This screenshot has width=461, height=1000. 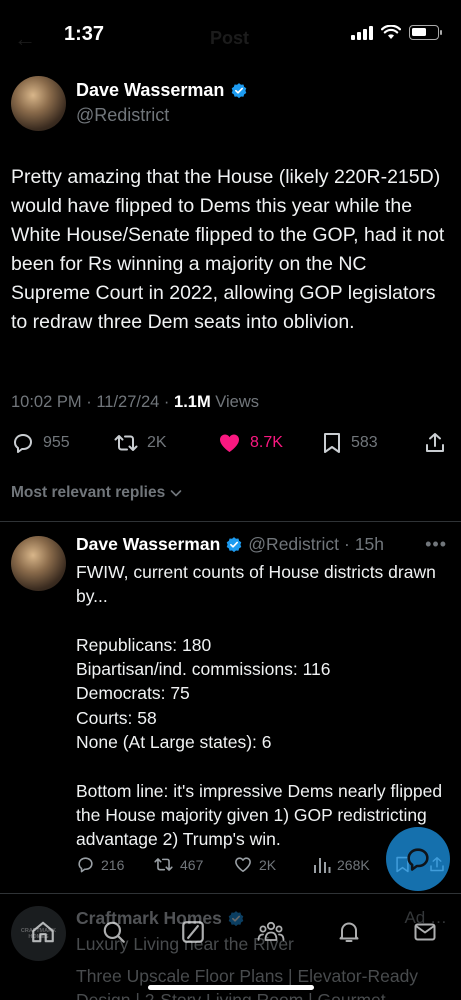 What do you see at coordinates (122, 115) in the screenshot?
I see `author-handle: @Redistrict` at bounding box center [122, 115].